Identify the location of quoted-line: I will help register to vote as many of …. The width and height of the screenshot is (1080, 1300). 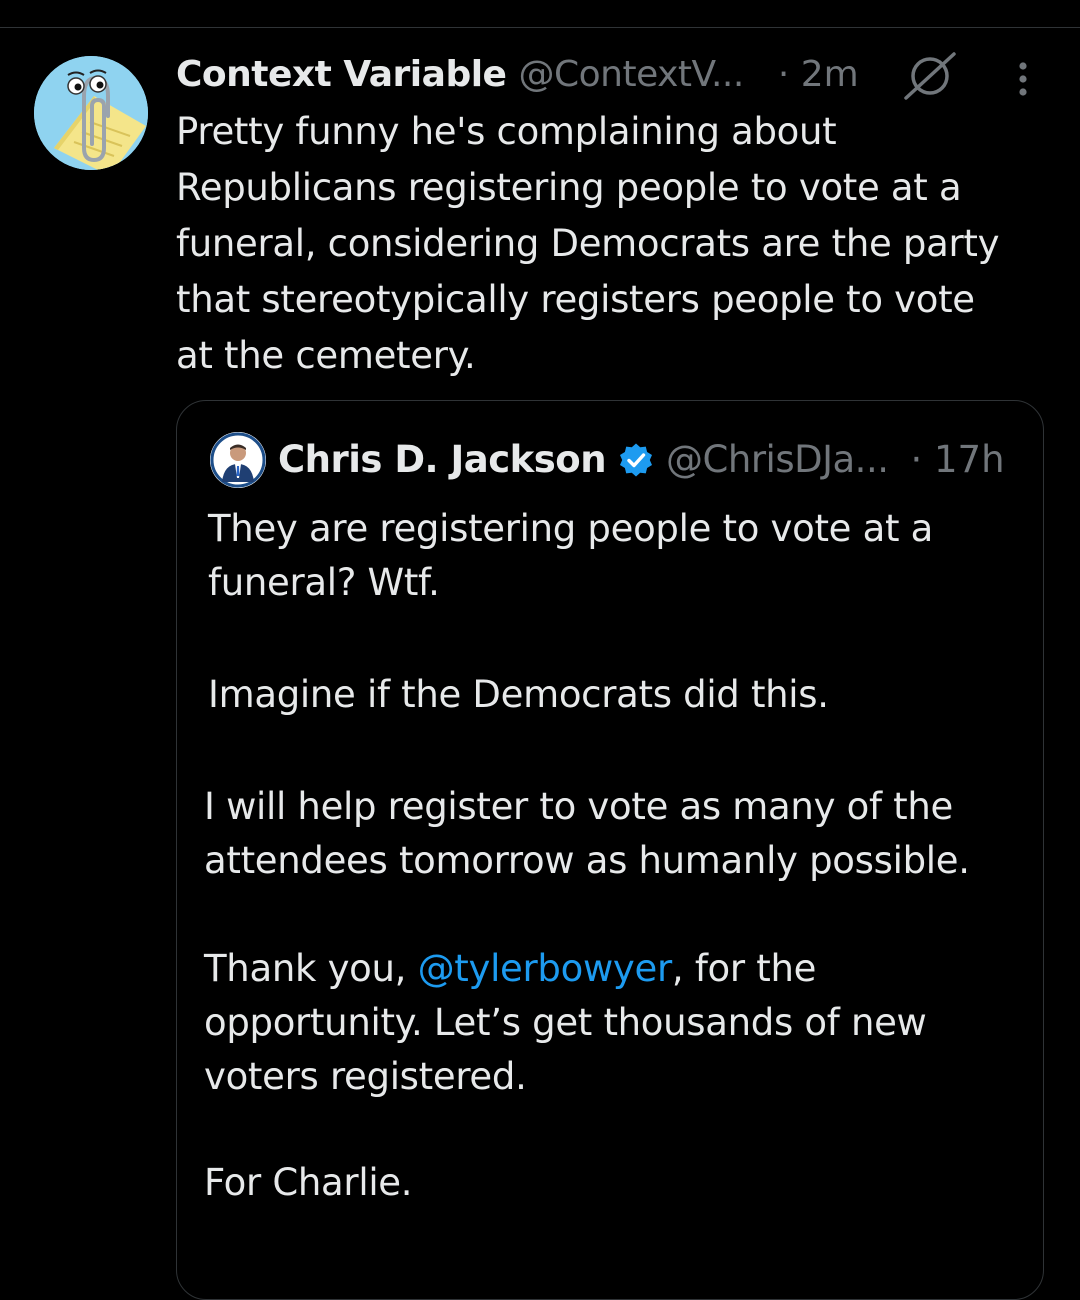
(578, 806).